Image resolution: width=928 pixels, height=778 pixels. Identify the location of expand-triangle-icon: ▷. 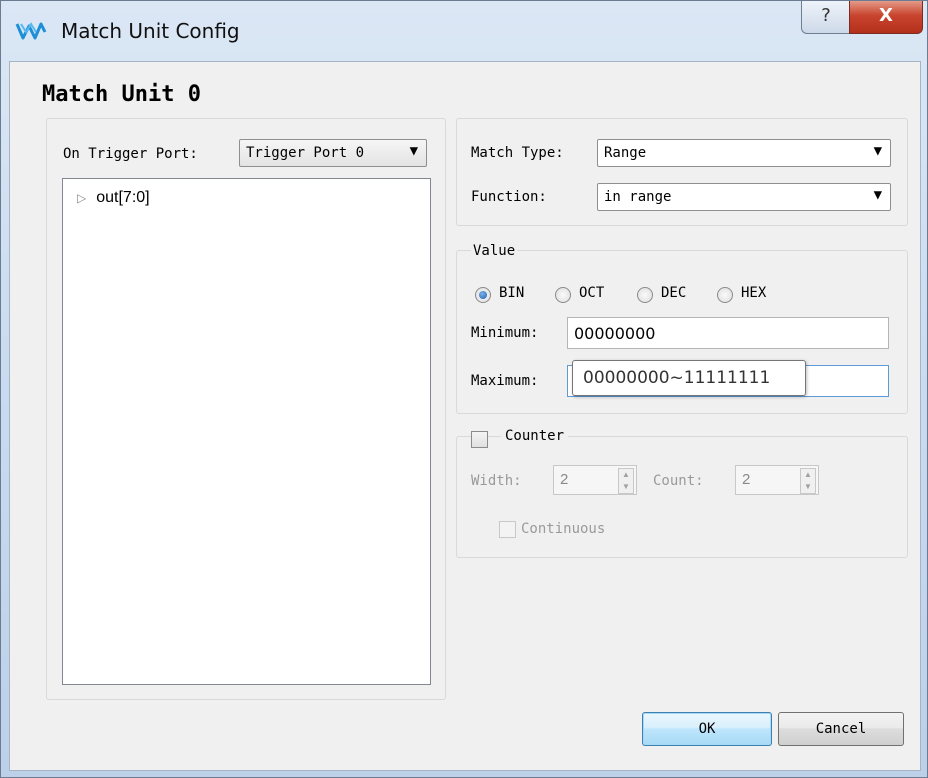
(81, 198).